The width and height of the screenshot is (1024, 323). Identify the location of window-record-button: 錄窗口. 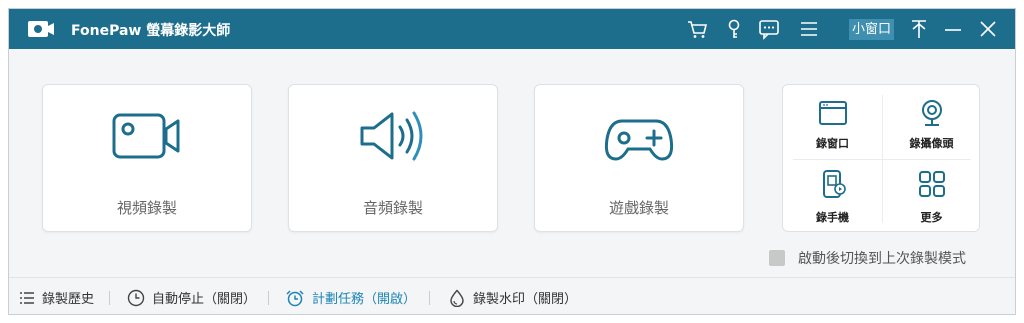
(832, 122).